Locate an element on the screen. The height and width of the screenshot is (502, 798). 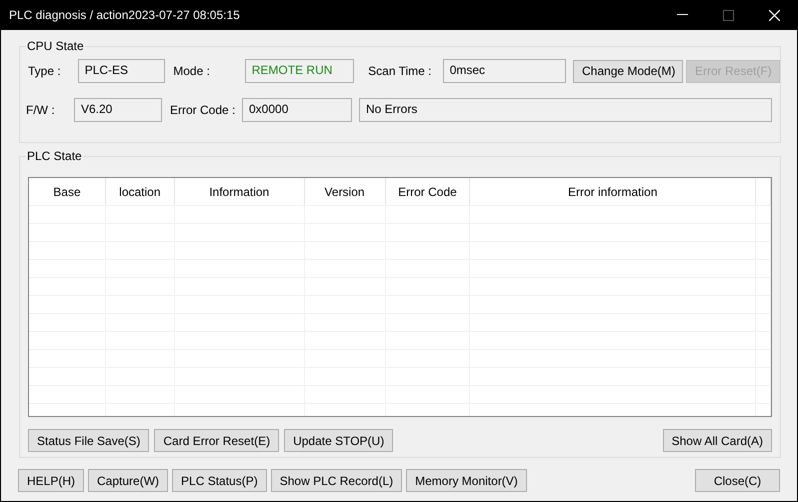
field-label: Type : is located at coordinates (45, 71).